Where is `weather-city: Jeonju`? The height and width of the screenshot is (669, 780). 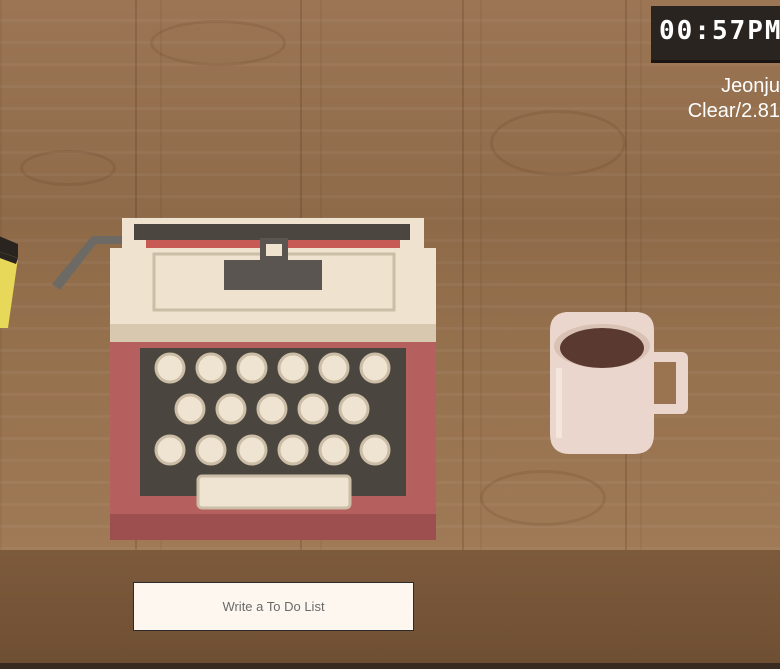 weather-city: Jeonju is located at coordinates (750, 86).